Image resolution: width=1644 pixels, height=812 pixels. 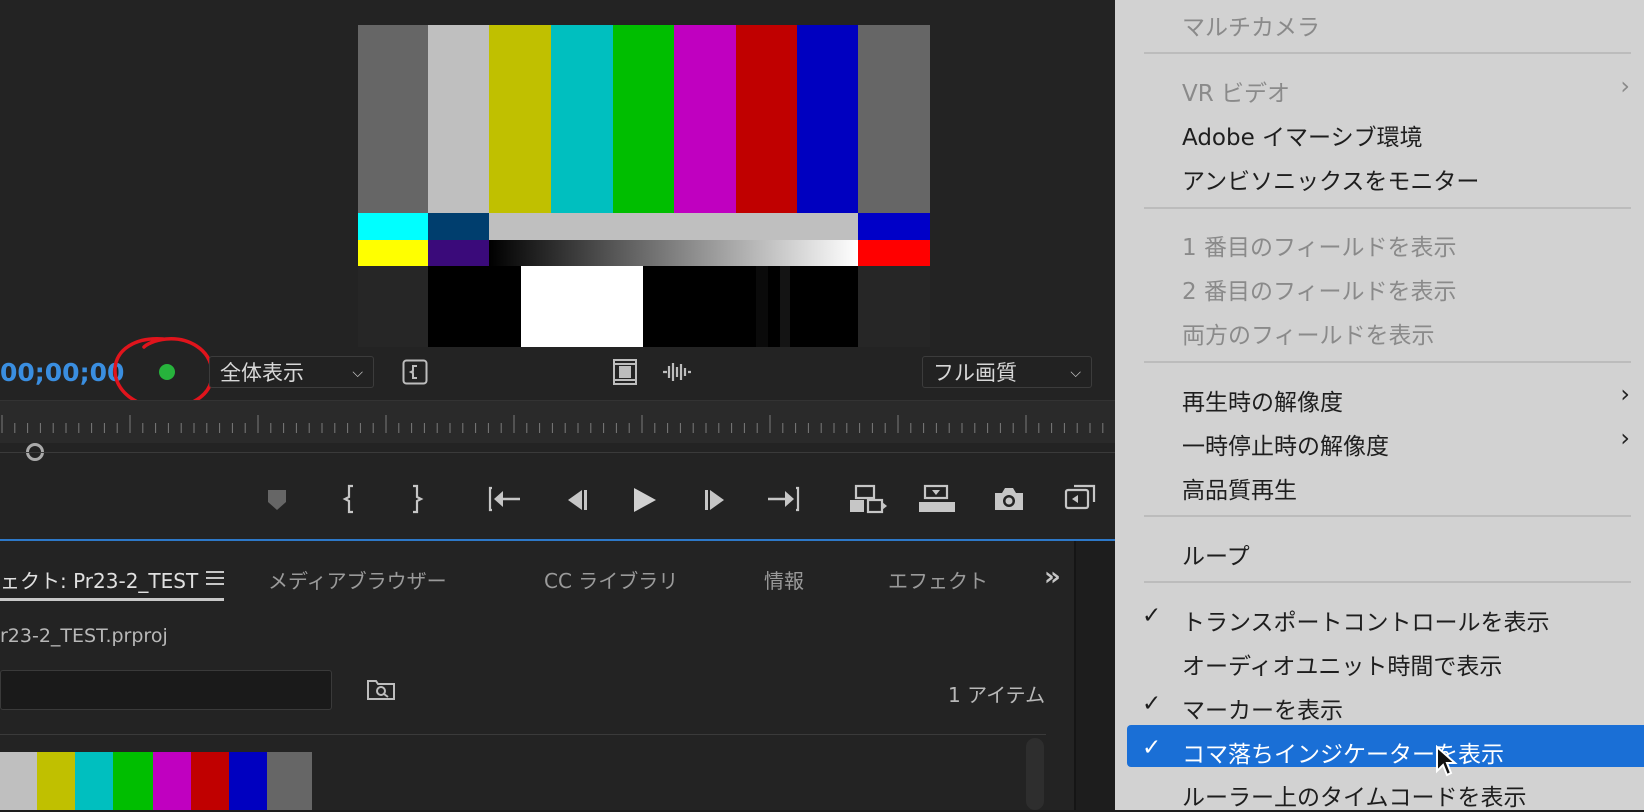 I want to click on menu-item-audio-units: オーディオユニット時間で表示, so click(x=1342, y=664).